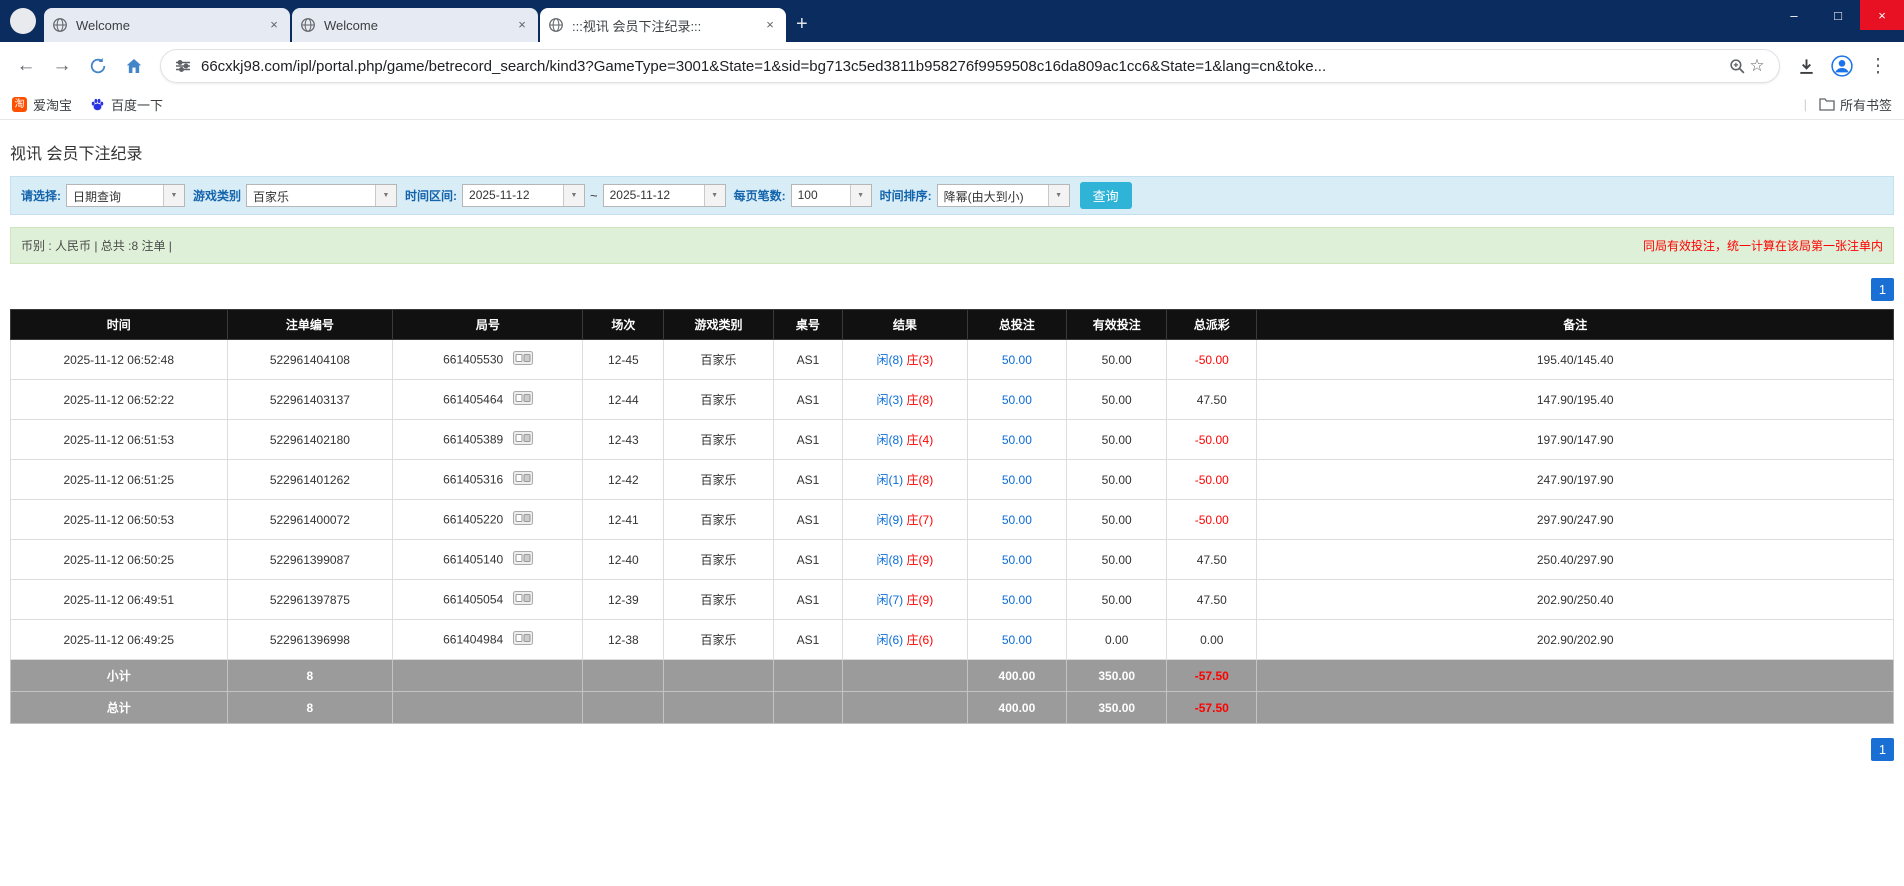 Image resolution: width=1904 pixels, height=886 pixels. I want to click on cell-payout: 47.50, so click(1212, 599).